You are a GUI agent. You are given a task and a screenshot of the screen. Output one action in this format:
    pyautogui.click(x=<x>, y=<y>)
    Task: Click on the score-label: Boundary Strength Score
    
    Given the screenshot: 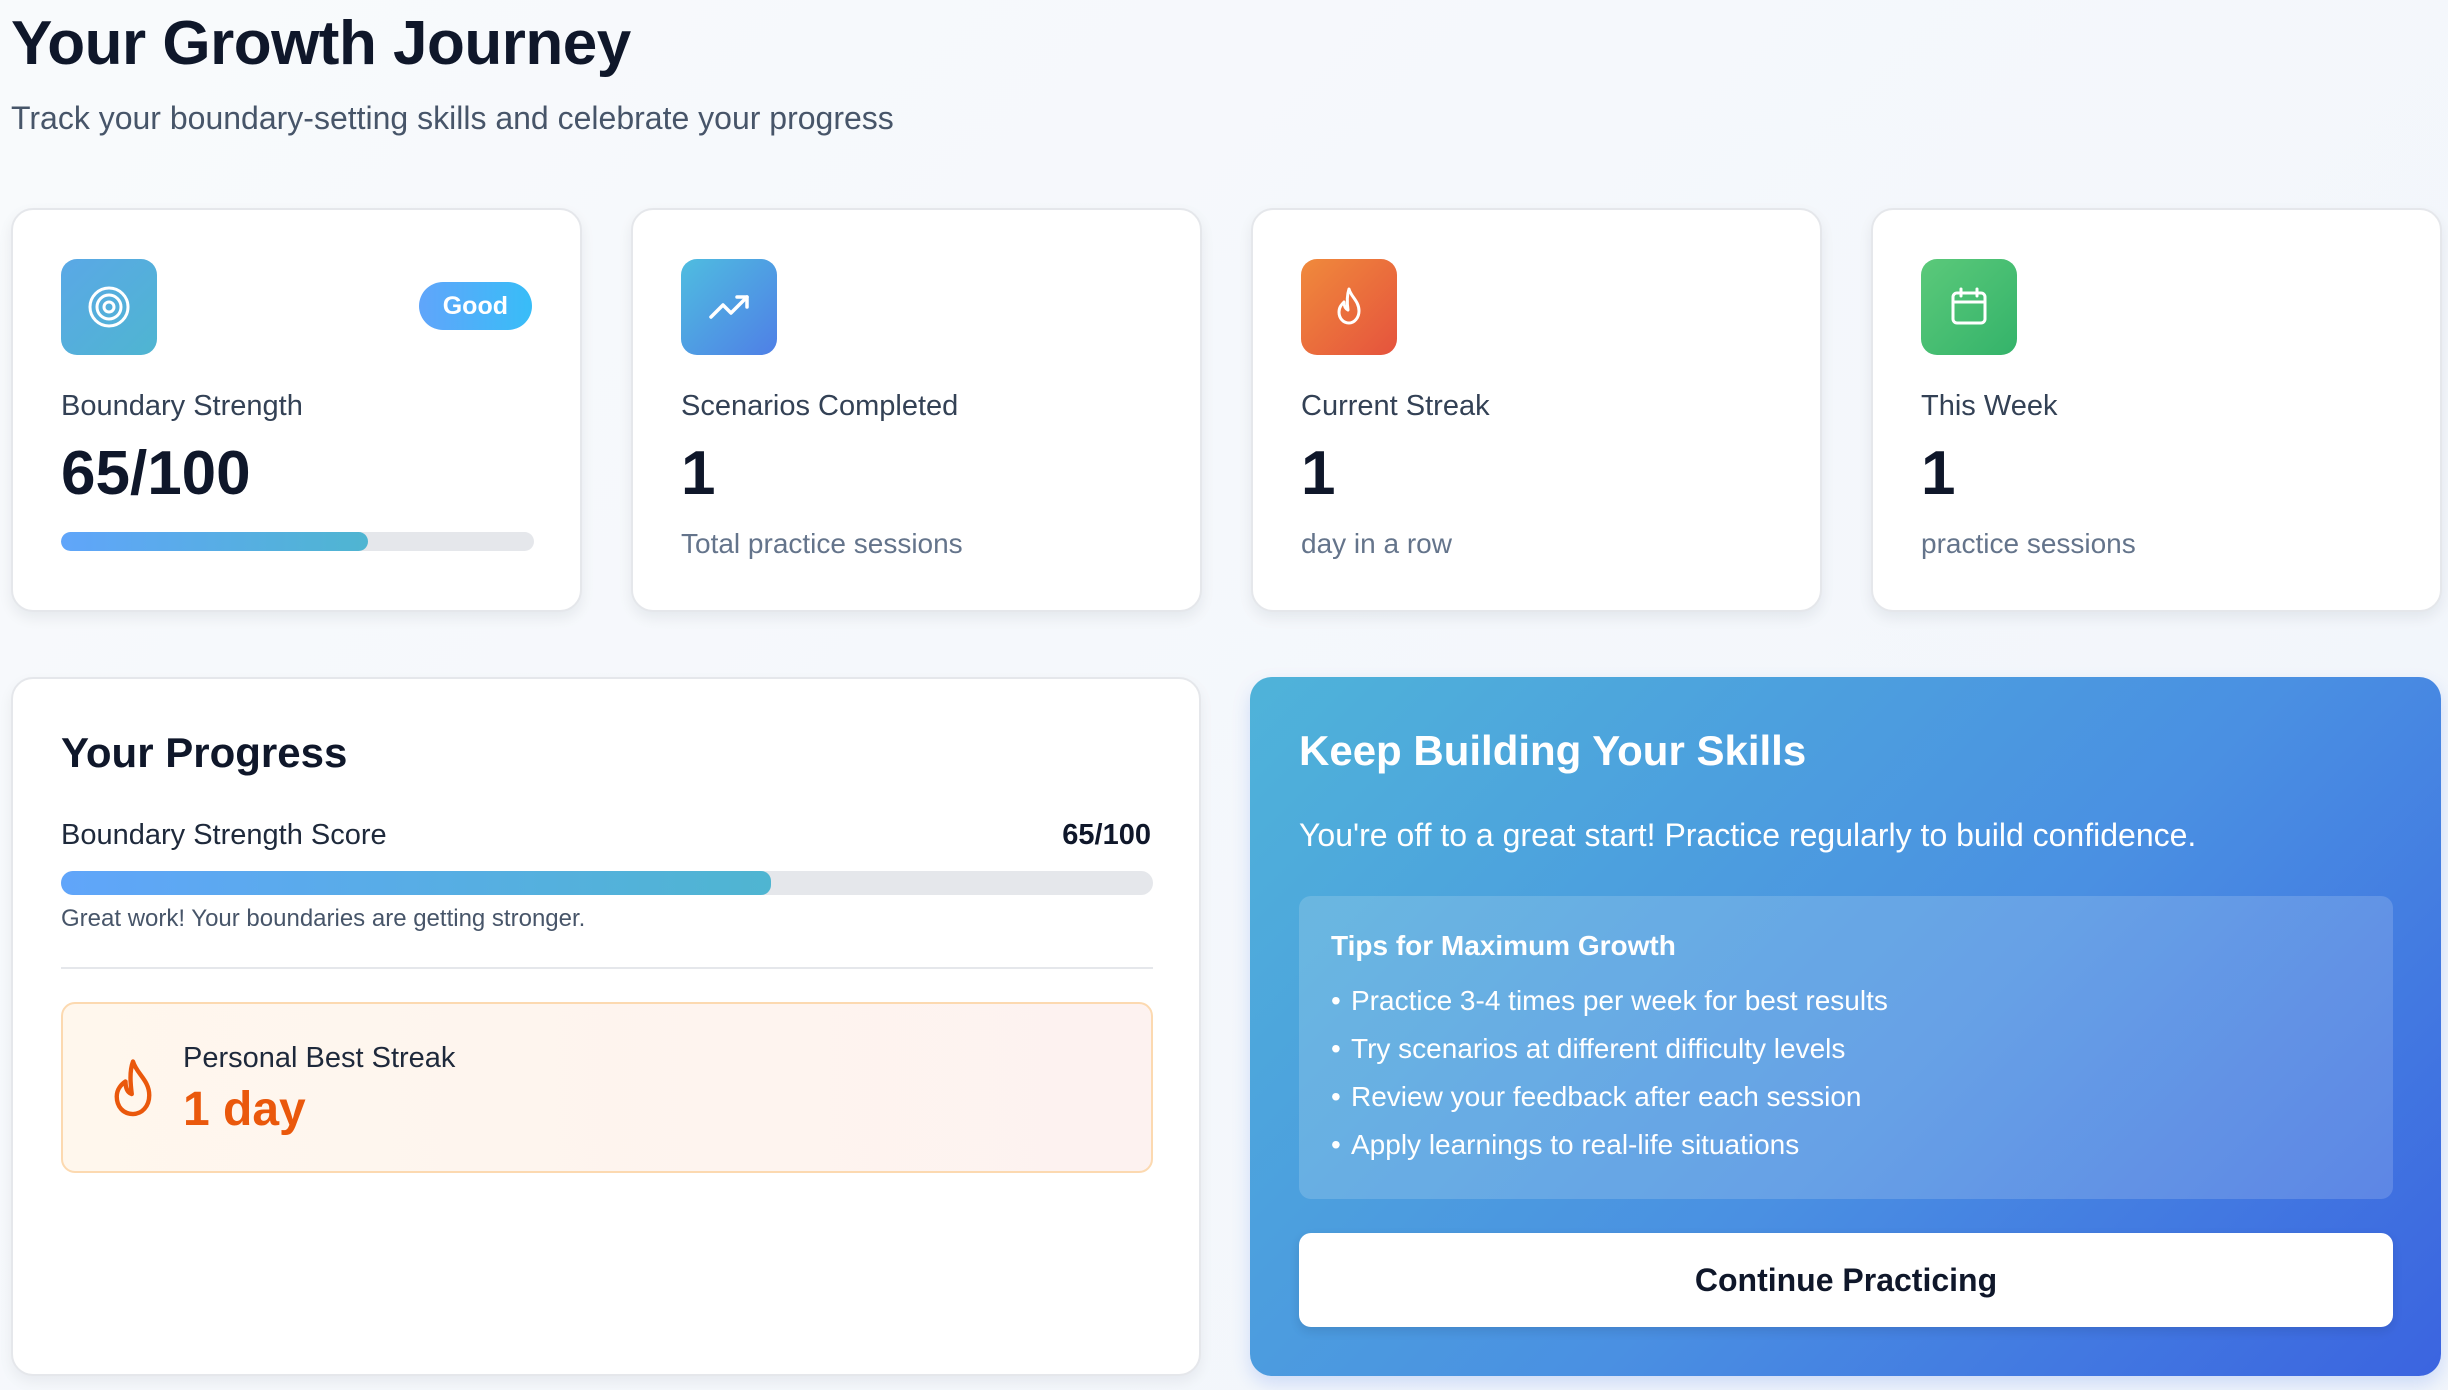 What is the action you would take?
    pyautogui.click(x=224, y=835)
    